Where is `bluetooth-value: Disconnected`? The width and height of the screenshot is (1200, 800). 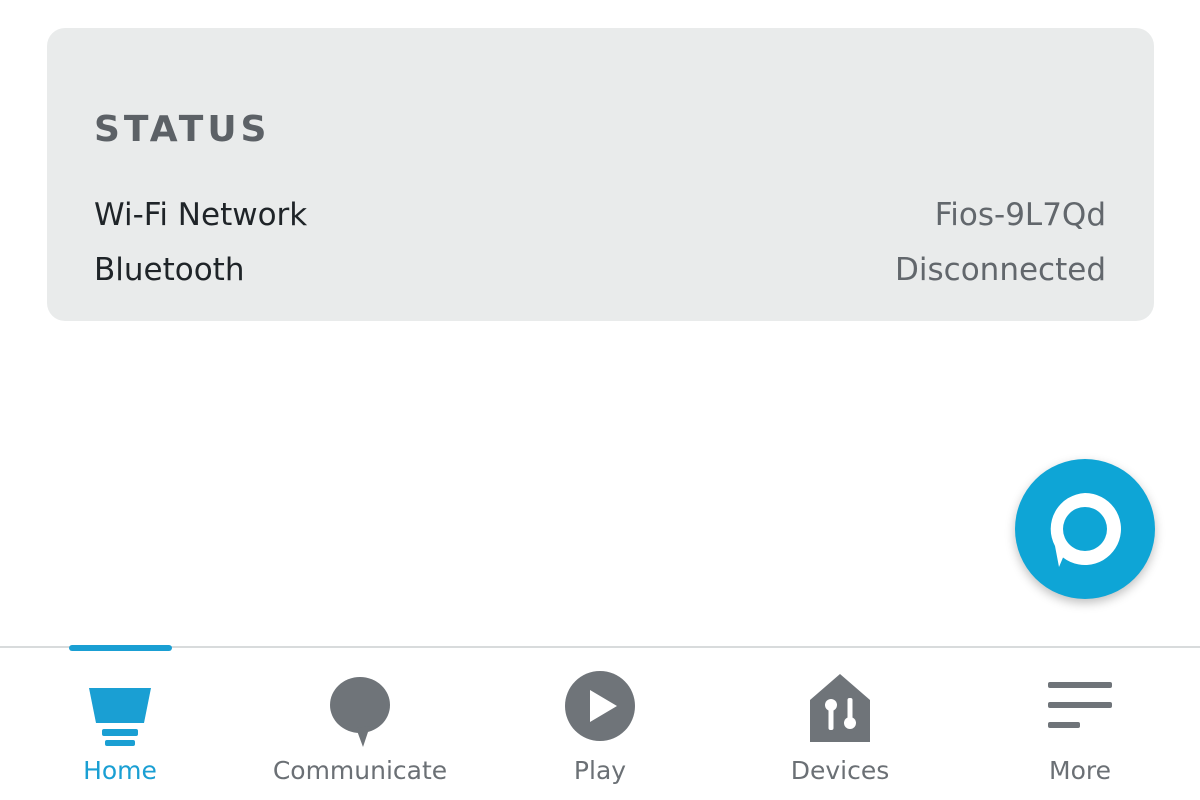
bluetooth-value: Disconnected is located at coordinates (1000, 270).